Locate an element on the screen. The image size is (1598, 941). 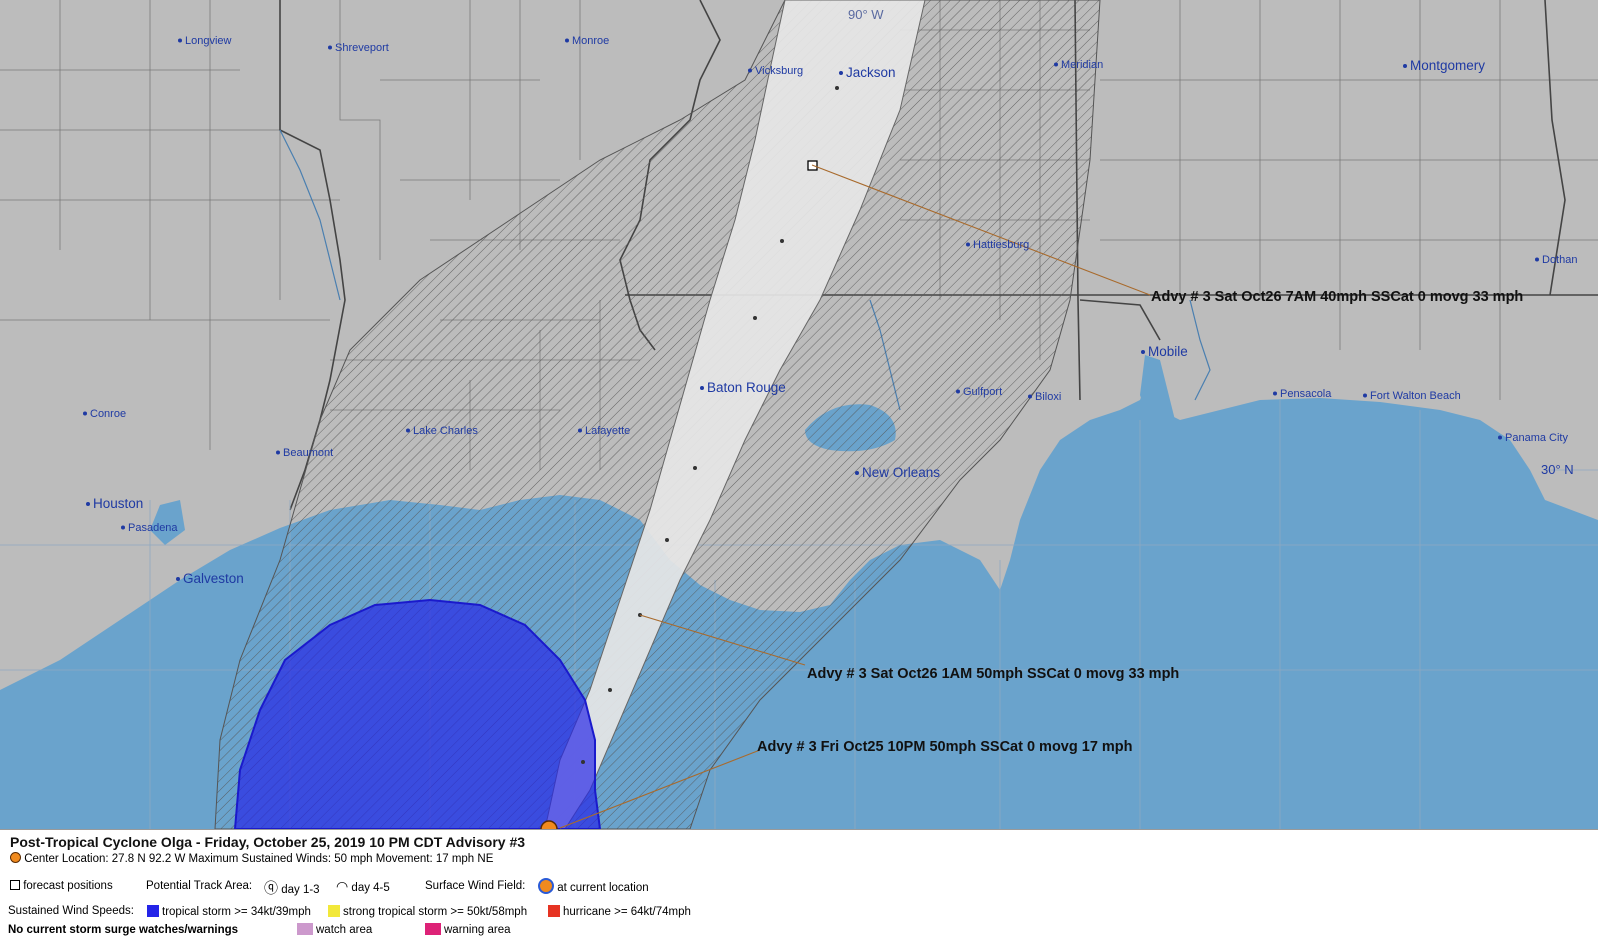
city-label: Panama City is located at coordinates (1536, 438).